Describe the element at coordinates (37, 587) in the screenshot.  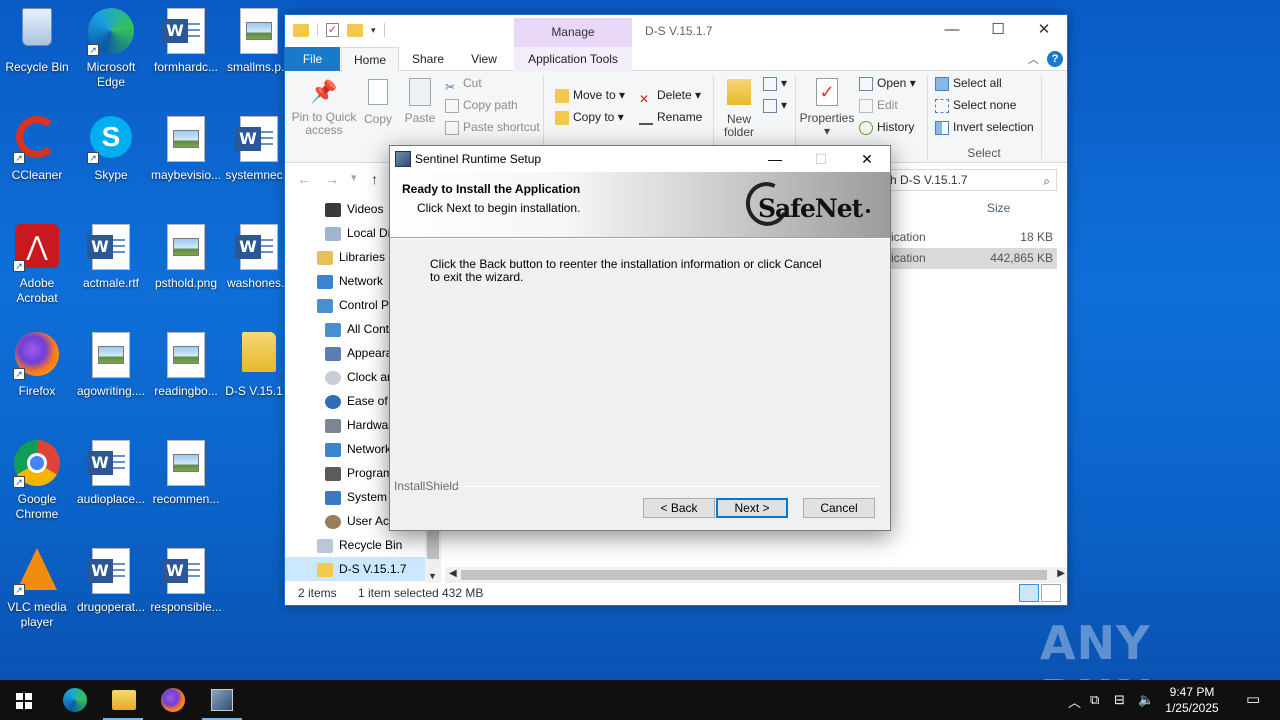
I see `desktop-icon-vlc: ↗ VLC media player` at that location.